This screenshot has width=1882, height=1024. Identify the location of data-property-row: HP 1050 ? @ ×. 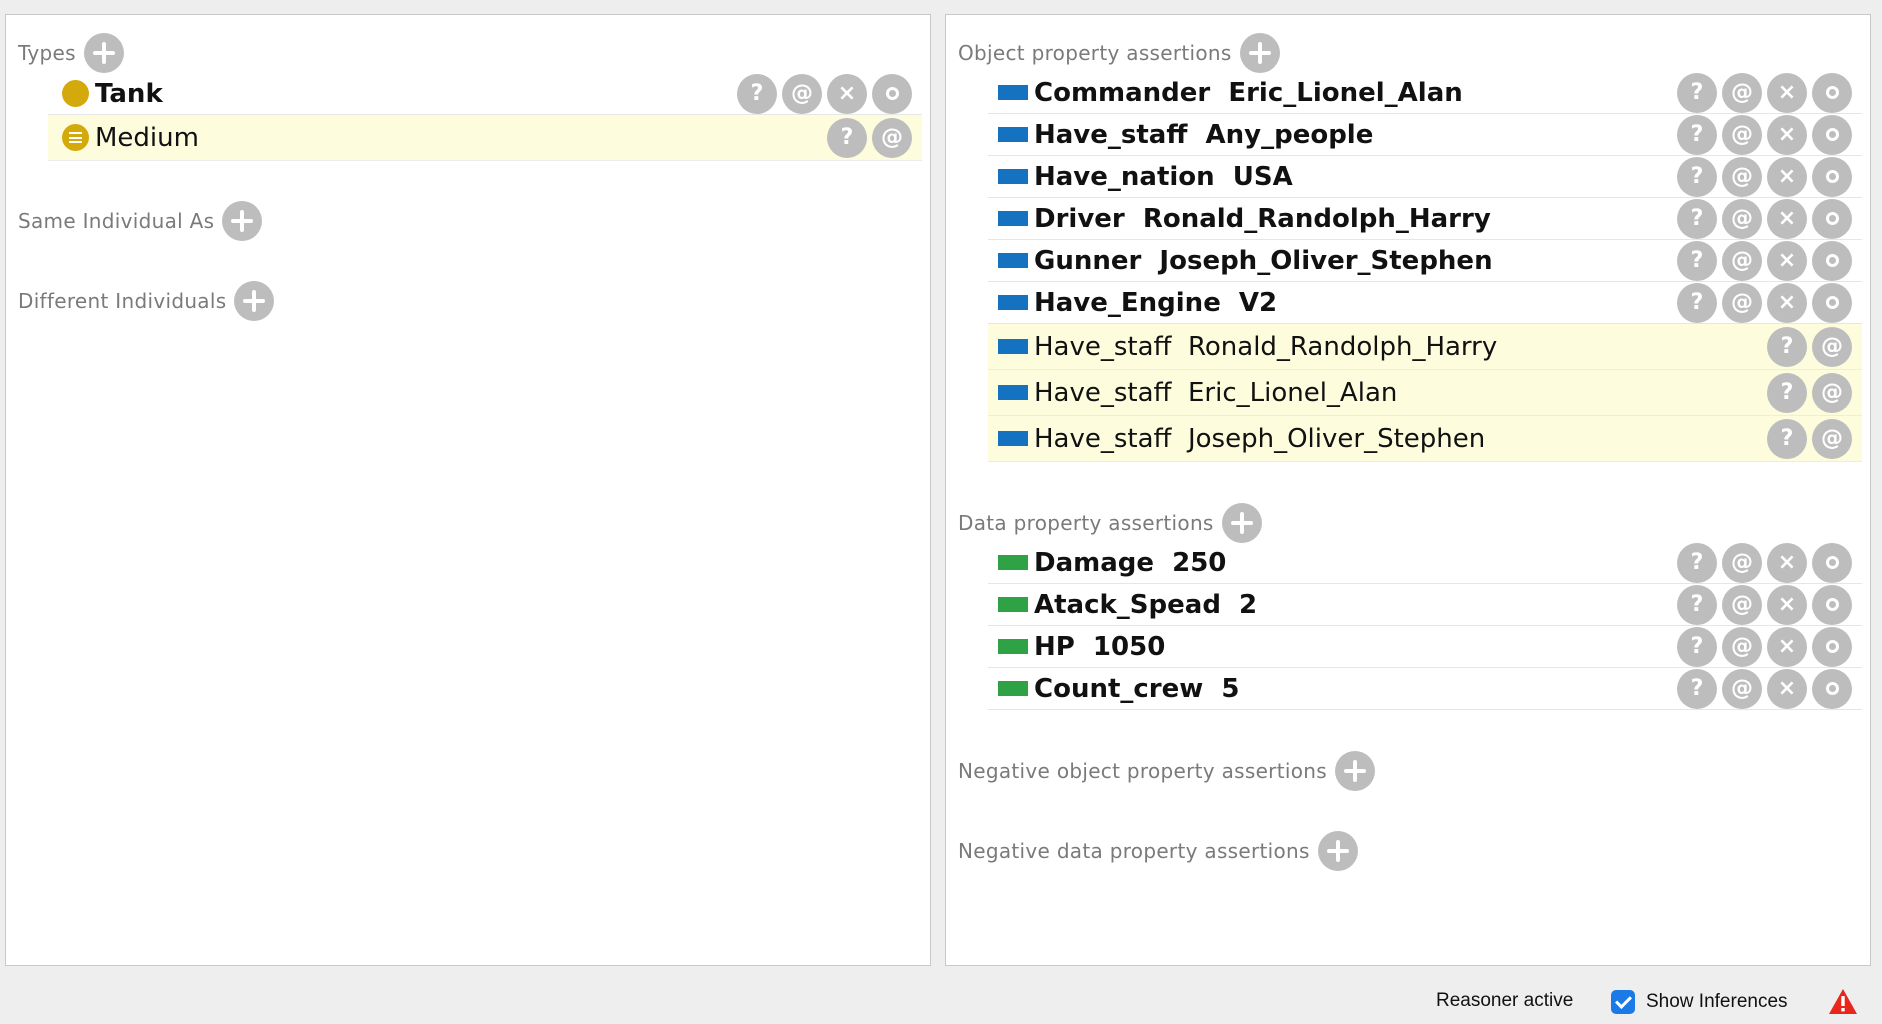
(1425, 647).